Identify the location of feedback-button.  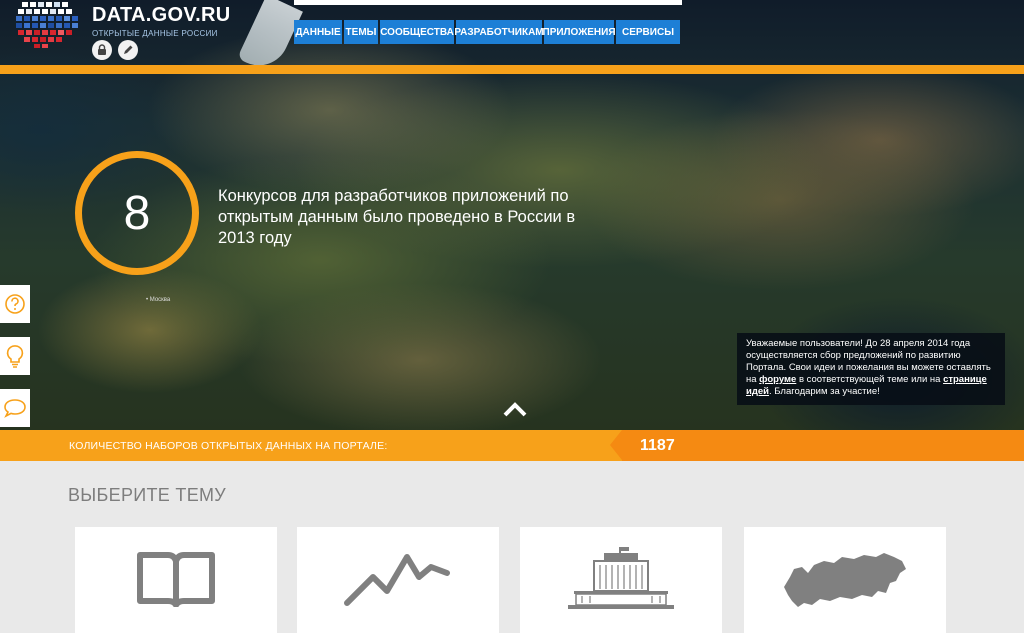
(15, 408).